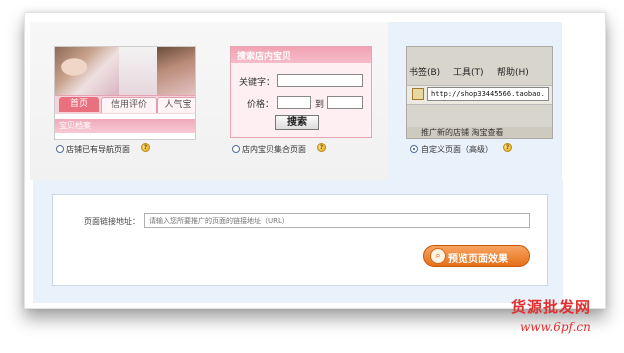 This screenshot has width=624, height=353. I want to click on radio-custom-page, so click(414, 149).